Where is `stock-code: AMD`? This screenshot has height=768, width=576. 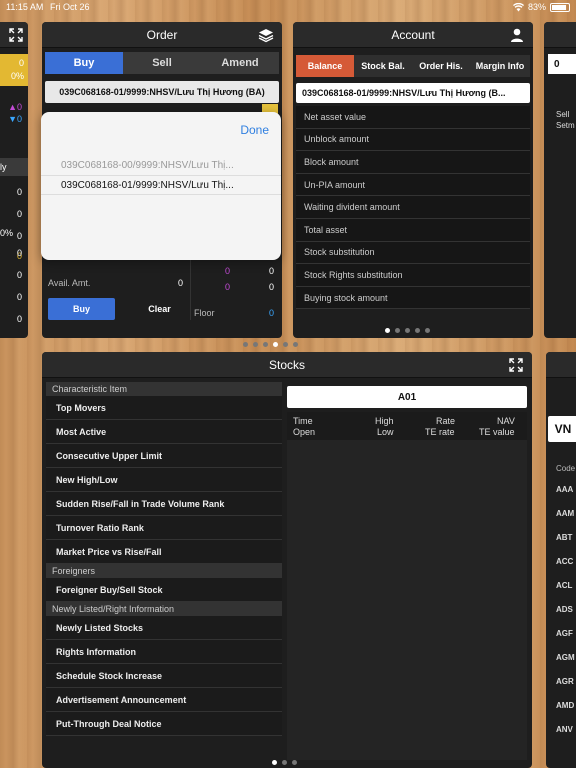
stock-code: AMD is located at coordinates (565, 705).